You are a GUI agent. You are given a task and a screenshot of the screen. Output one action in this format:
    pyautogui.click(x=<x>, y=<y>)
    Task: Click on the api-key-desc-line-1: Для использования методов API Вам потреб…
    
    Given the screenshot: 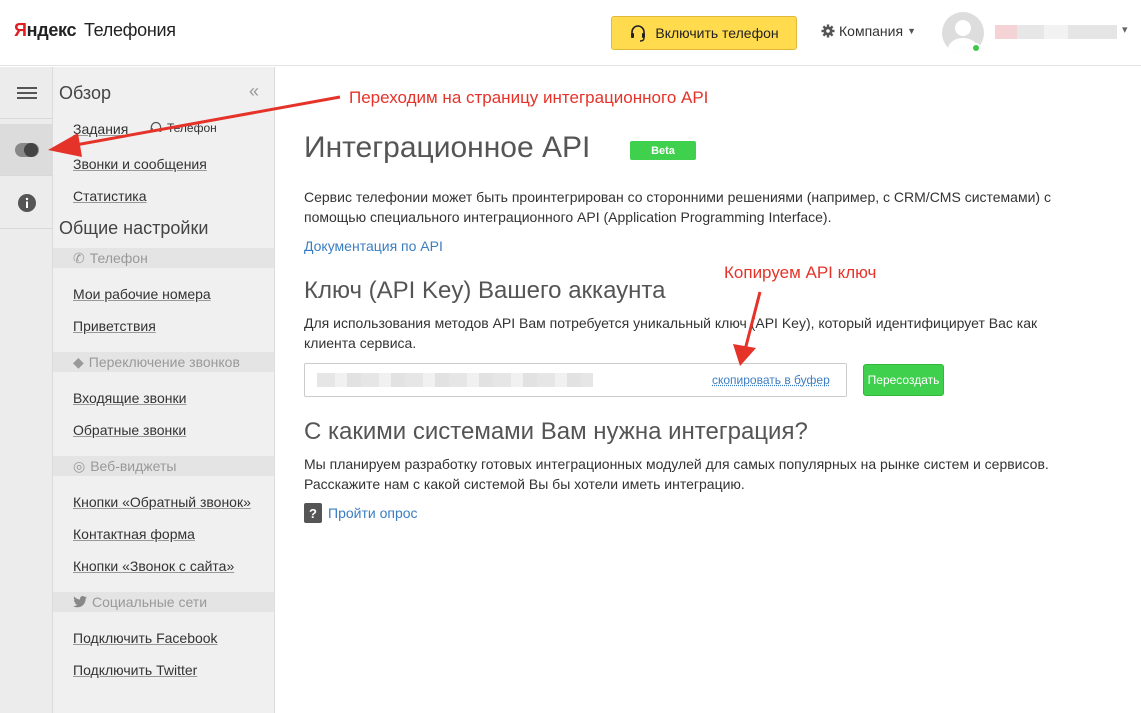 What is the action you would take?
    pyautogui.click(x=671, y=323)
    